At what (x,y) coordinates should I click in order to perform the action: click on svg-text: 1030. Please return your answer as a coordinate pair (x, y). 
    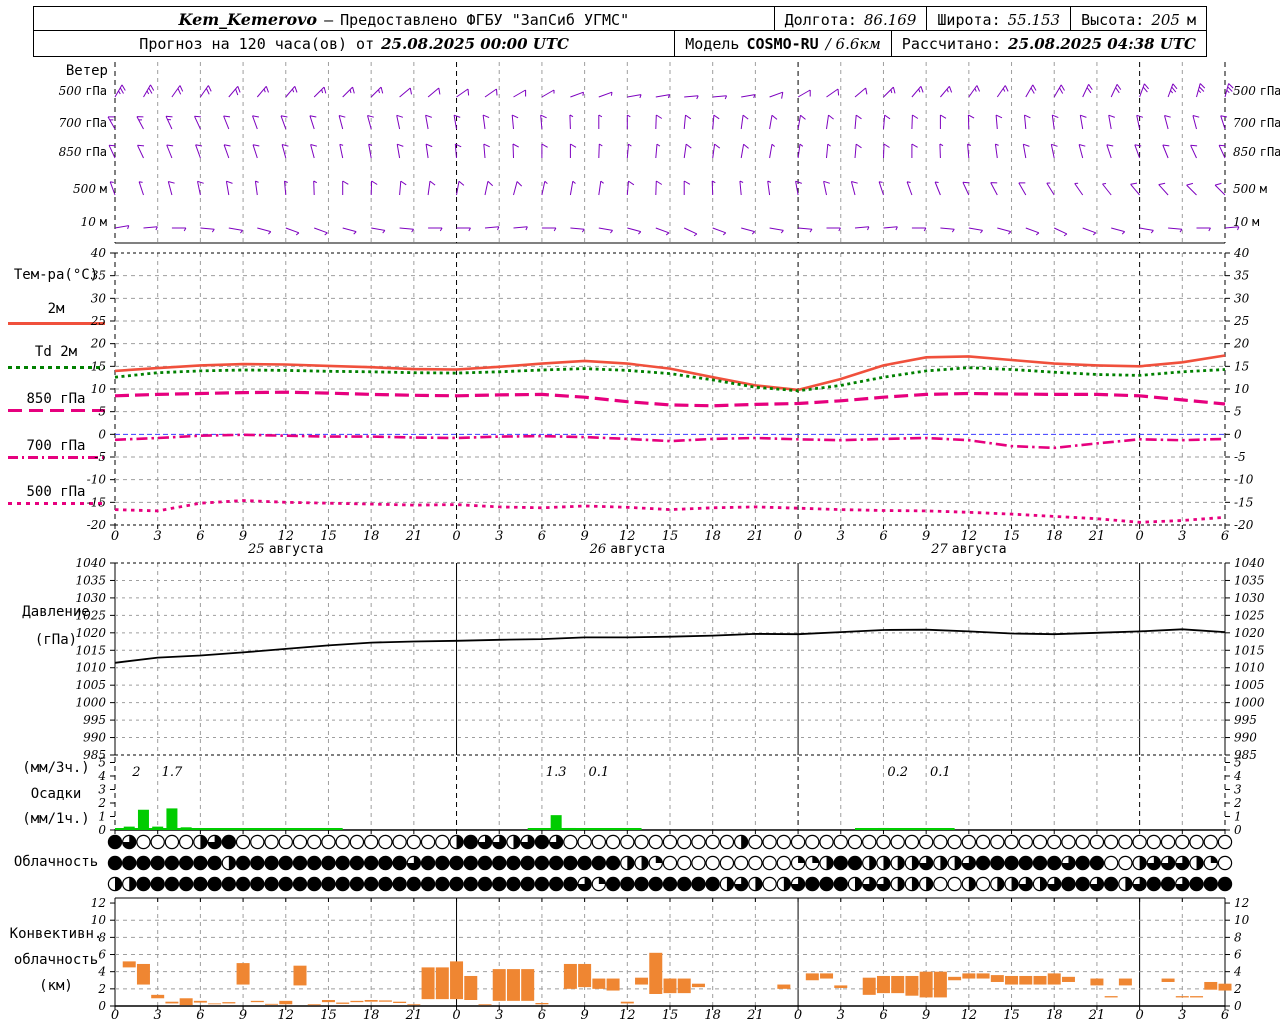
    Looking at the image, I should click on (90, 598).